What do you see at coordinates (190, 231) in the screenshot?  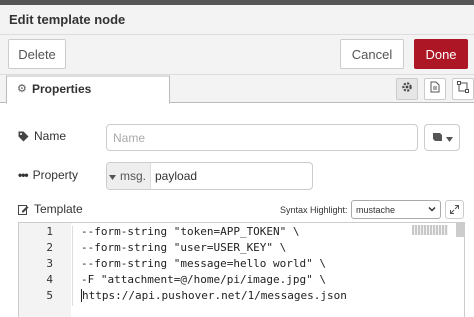 I see `line-text: --form-string "token=APP_TOKEN" \` at bounding box center [190, 231].